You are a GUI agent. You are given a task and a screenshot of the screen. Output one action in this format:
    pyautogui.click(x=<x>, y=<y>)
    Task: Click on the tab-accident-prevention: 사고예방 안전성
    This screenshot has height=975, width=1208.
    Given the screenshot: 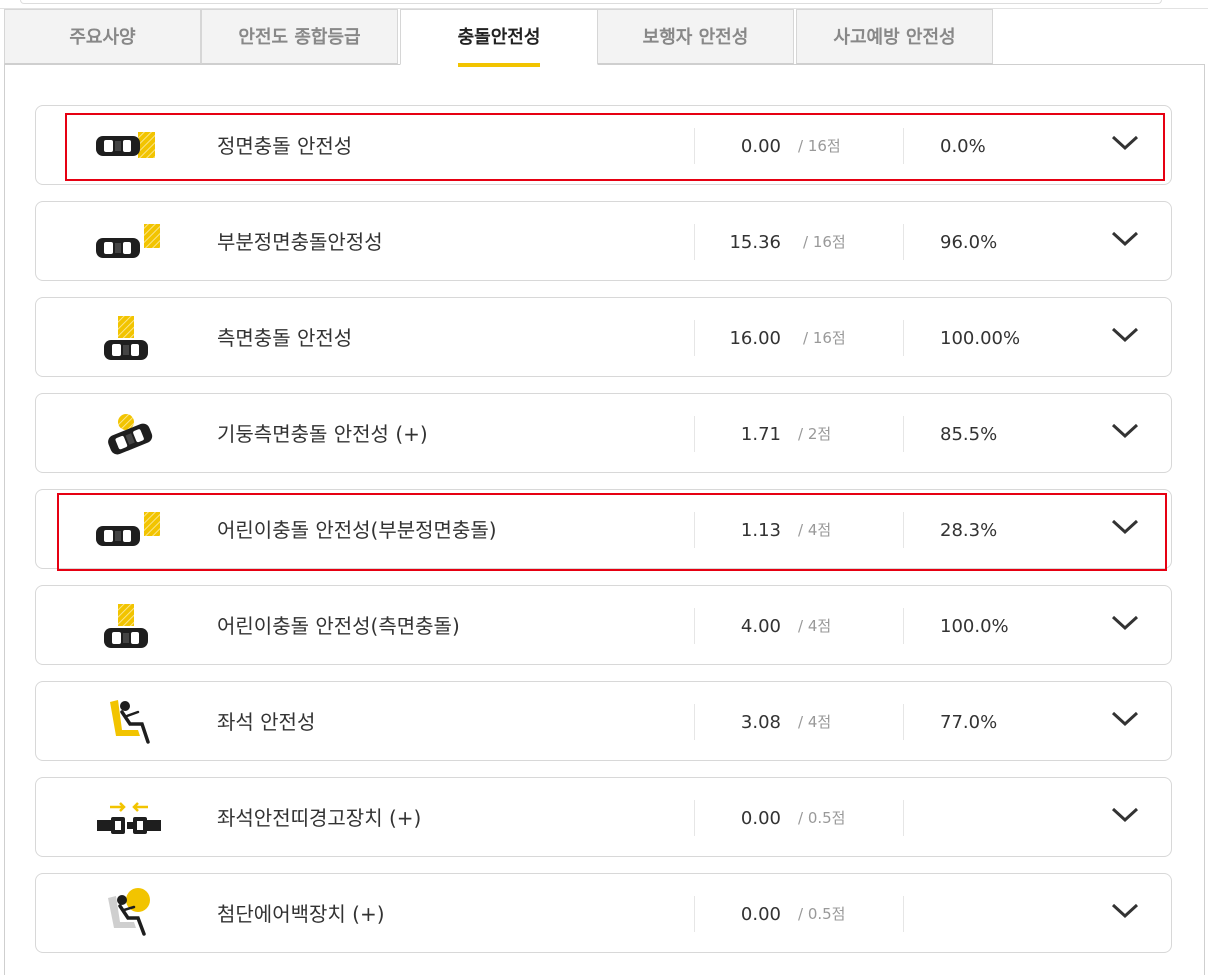 What is the action you would take?
    pyautogui.click(x=894, y=36)
    